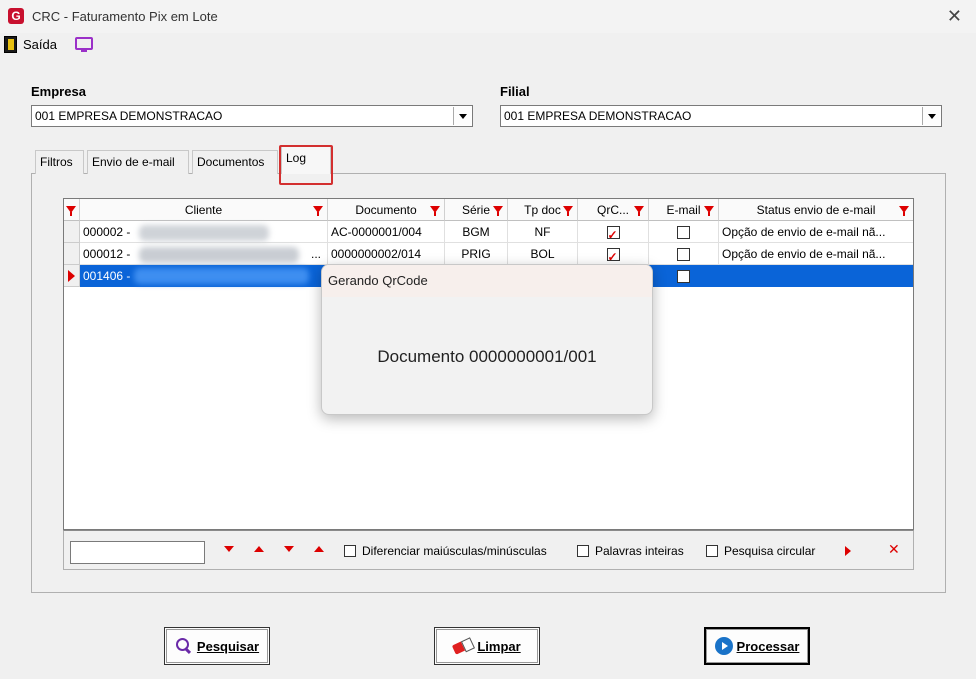 The width and height of the screenshot is (976, 679). Describe the element at coordinates (235, 162) in the screenshot. I see `tab-documentos: Documentos` at that location.